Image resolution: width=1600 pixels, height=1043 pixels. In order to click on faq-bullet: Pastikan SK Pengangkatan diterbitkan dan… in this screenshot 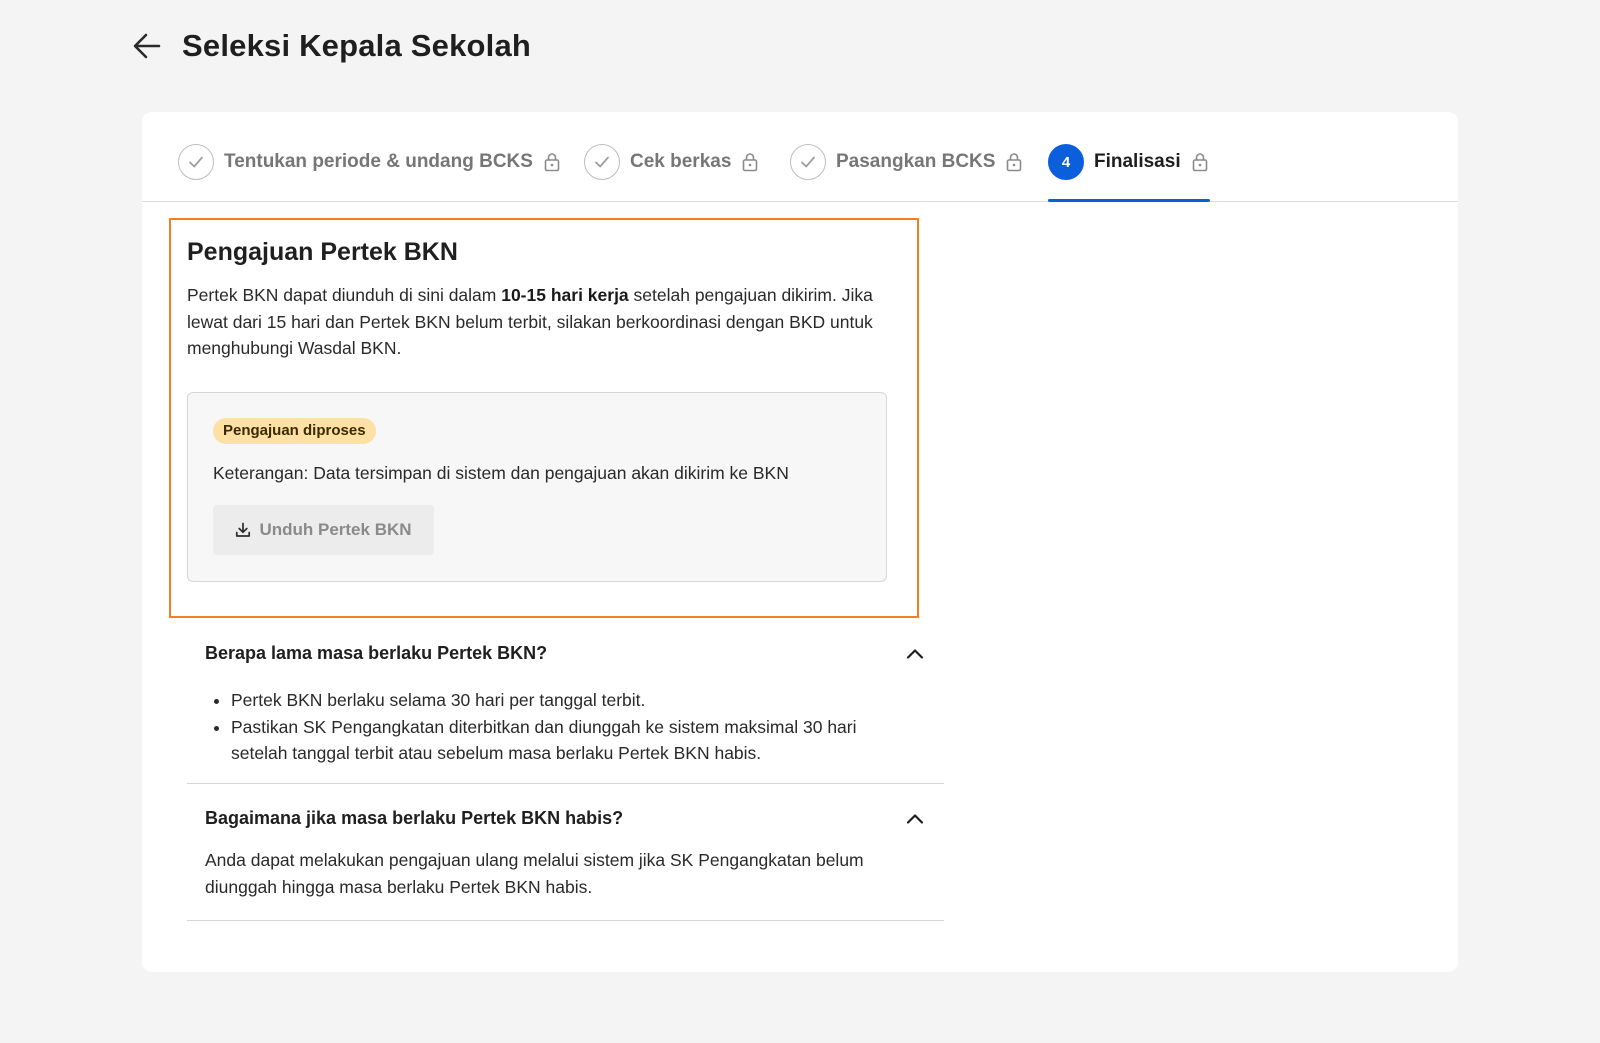, I will do `click(573, 740)`.